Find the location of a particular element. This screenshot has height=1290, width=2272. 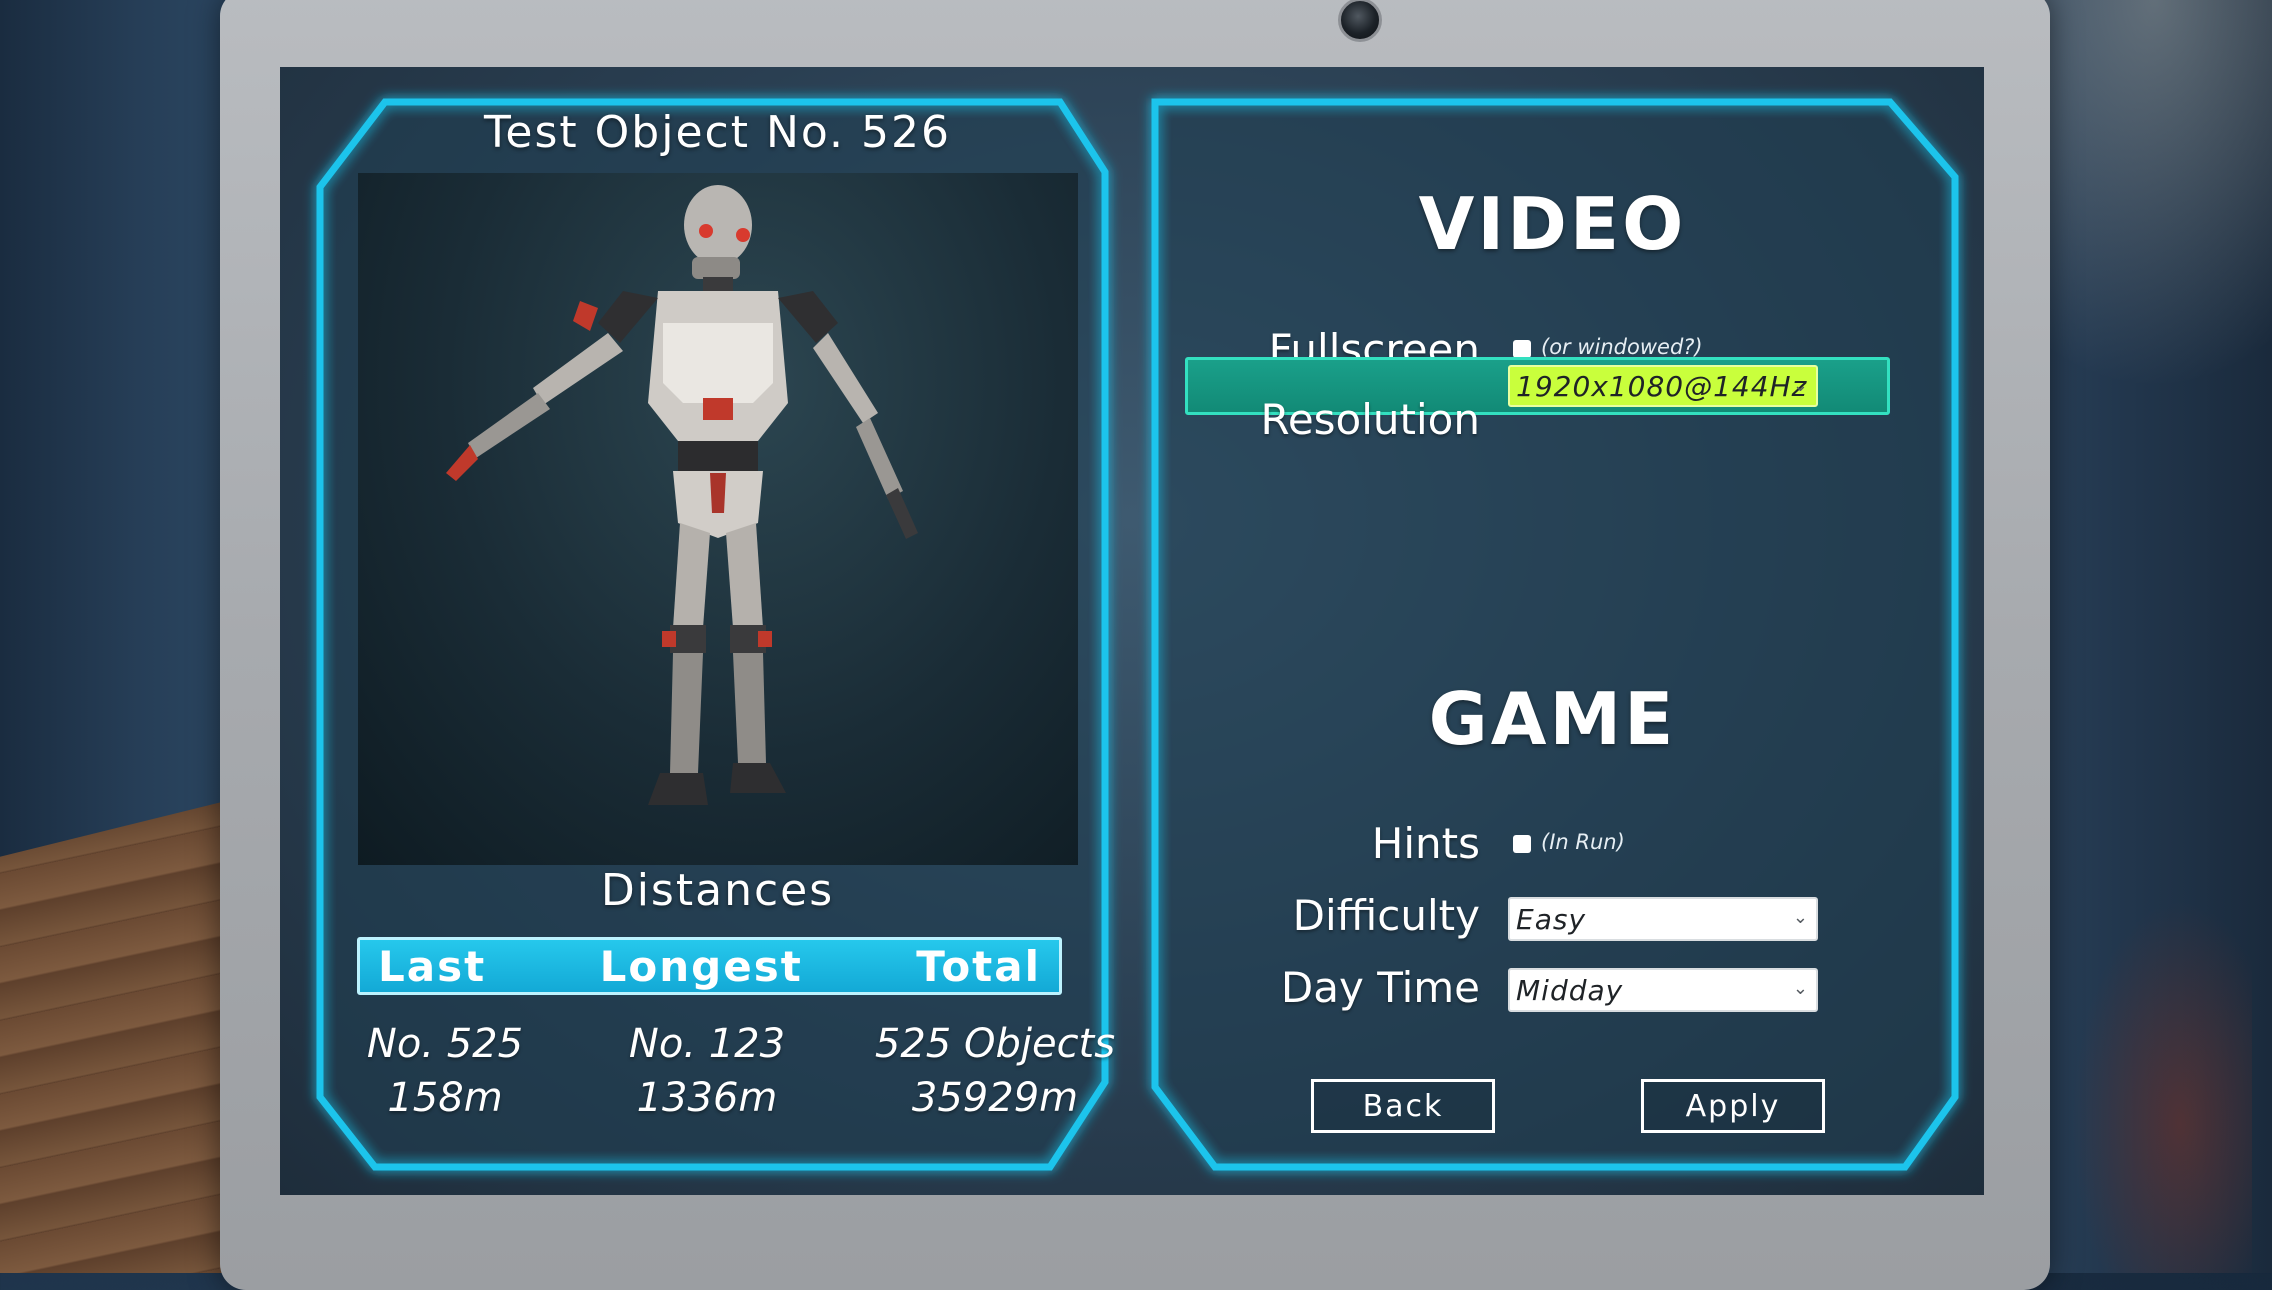

robot-chest-light is located at coordinates (718, 409).